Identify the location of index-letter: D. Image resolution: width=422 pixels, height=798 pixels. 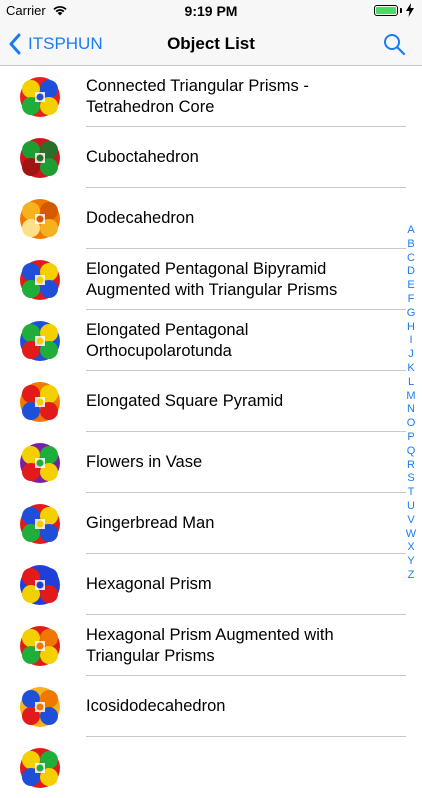
(411, 272).